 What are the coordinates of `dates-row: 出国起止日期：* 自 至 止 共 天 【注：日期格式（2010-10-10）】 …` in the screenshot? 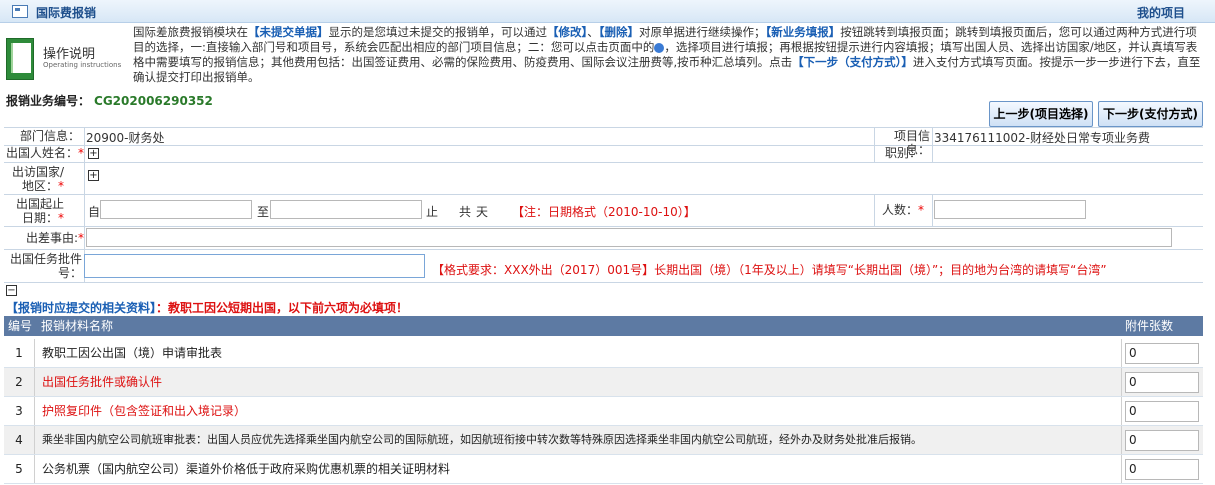 It's located at (603, 211).